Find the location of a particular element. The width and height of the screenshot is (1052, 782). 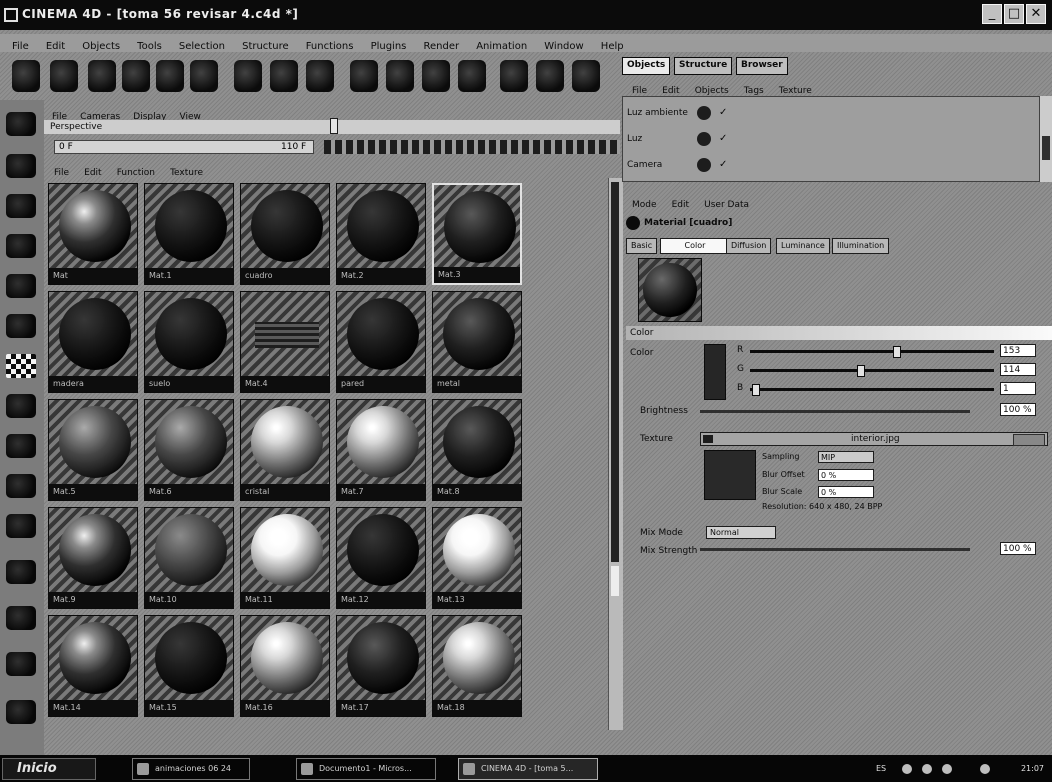

scrollbar-track is located at coordinates (615, 372).